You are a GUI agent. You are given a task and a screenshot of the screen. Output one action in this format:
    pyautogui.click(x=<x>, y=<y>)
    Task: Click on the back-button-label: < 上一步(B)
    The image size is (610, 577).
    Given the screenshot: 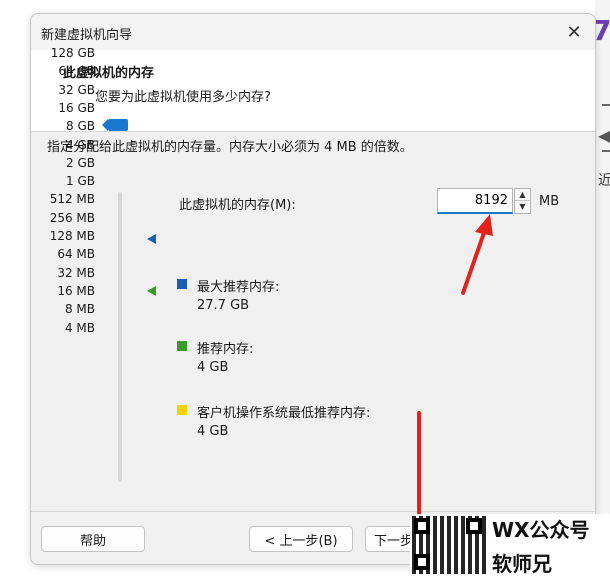 What is the action you would take?
    pyautogui.click(x=301, y=541)
    